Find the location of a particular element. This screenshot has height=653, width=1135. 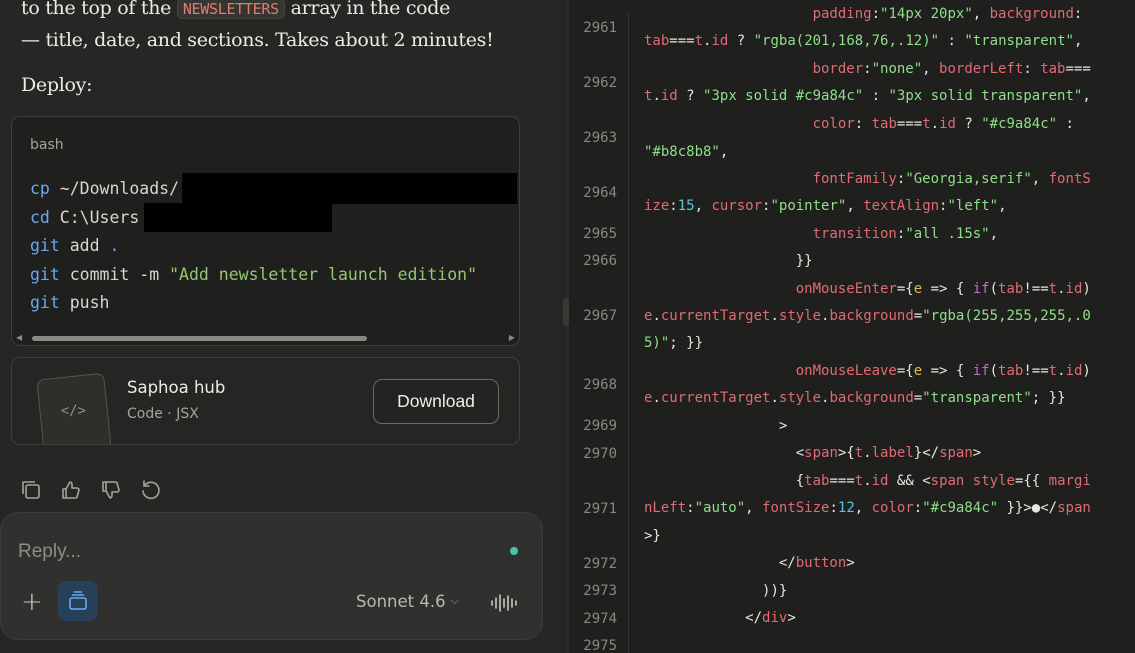

editor-code-line: <span>{t.label}</span> is located at coordinates (813, 453).